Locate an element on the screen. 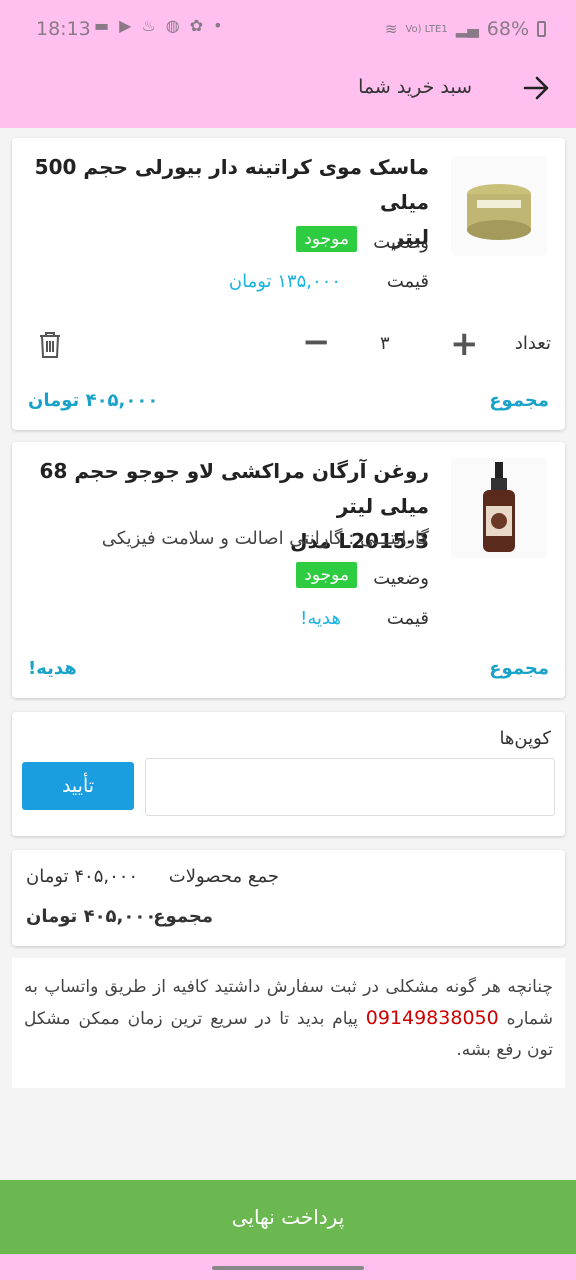  notification-icons: ▬ ▶ ♨ ◍ ✿ • is located at coordinates (158, 25).